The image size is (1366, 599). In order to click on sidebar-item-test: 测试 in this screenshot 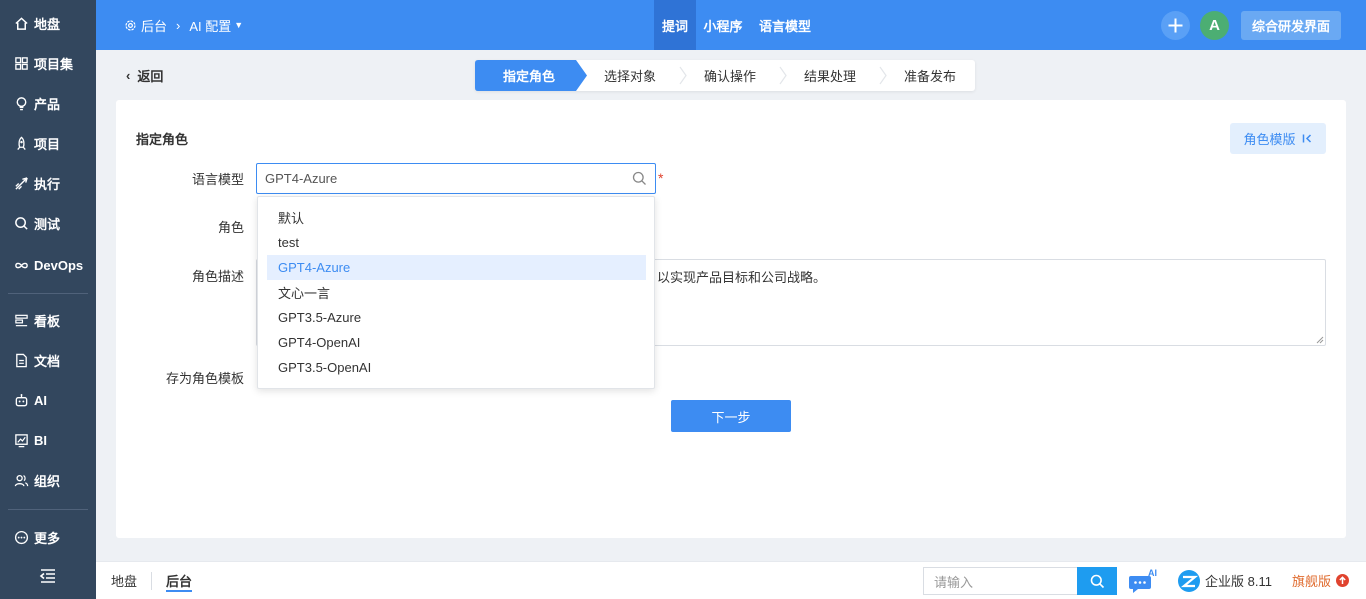, I will do `click(48, 223)`.